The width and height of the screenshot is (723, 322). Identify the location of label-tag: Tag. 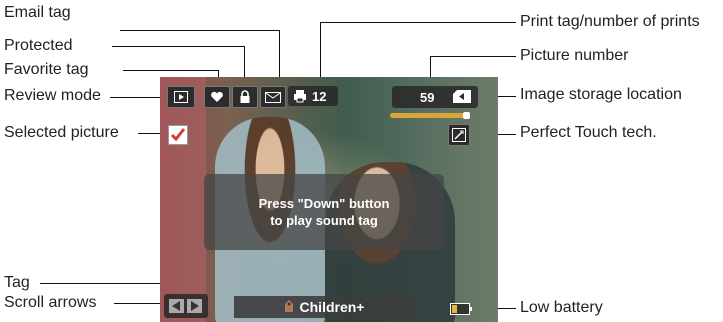
(17, 282).